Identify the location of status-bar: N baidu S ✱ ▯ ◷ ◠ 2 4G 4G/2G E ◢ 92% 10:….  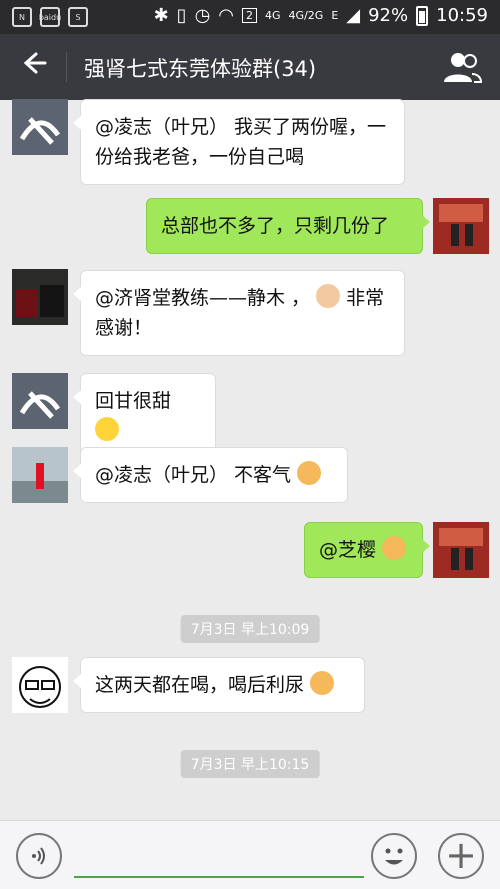
(250, 17).